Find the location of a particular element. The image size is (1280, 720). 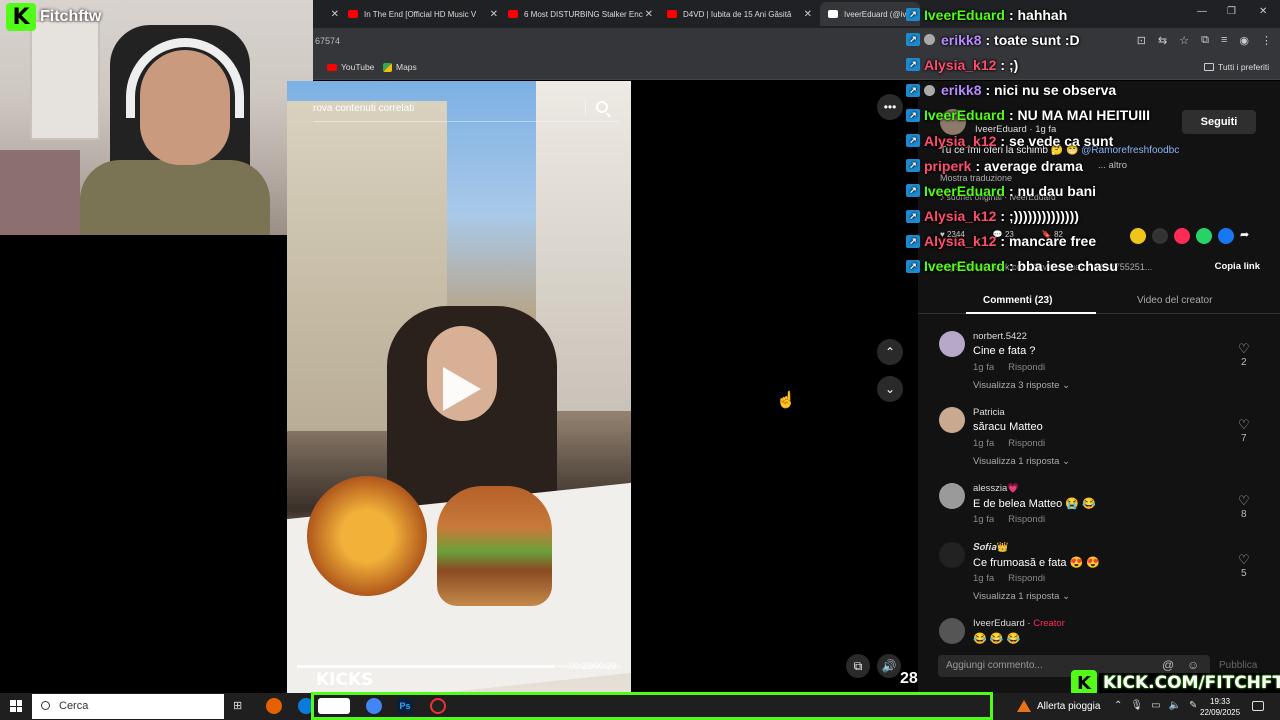

tab-comments: Commenti (23) is located at coordinates (1017, 300).